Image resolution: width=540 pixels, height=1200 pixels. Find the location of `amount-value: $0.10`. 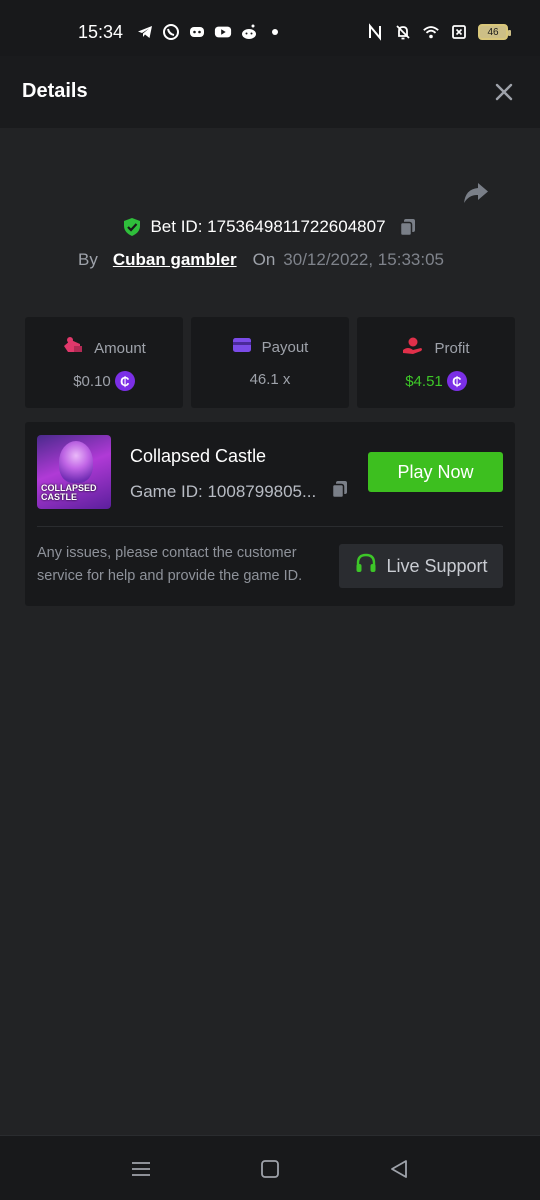

amount-value: $0.10 is located at coordinates (92, 381).